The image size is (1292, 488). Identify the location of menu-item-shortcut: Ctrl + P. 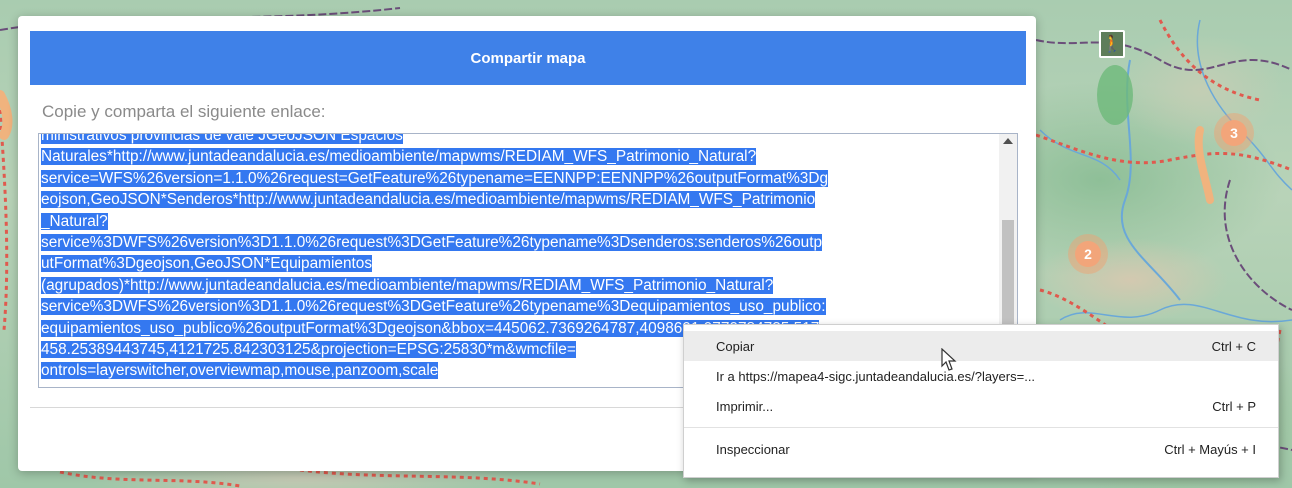
(1234, 406).